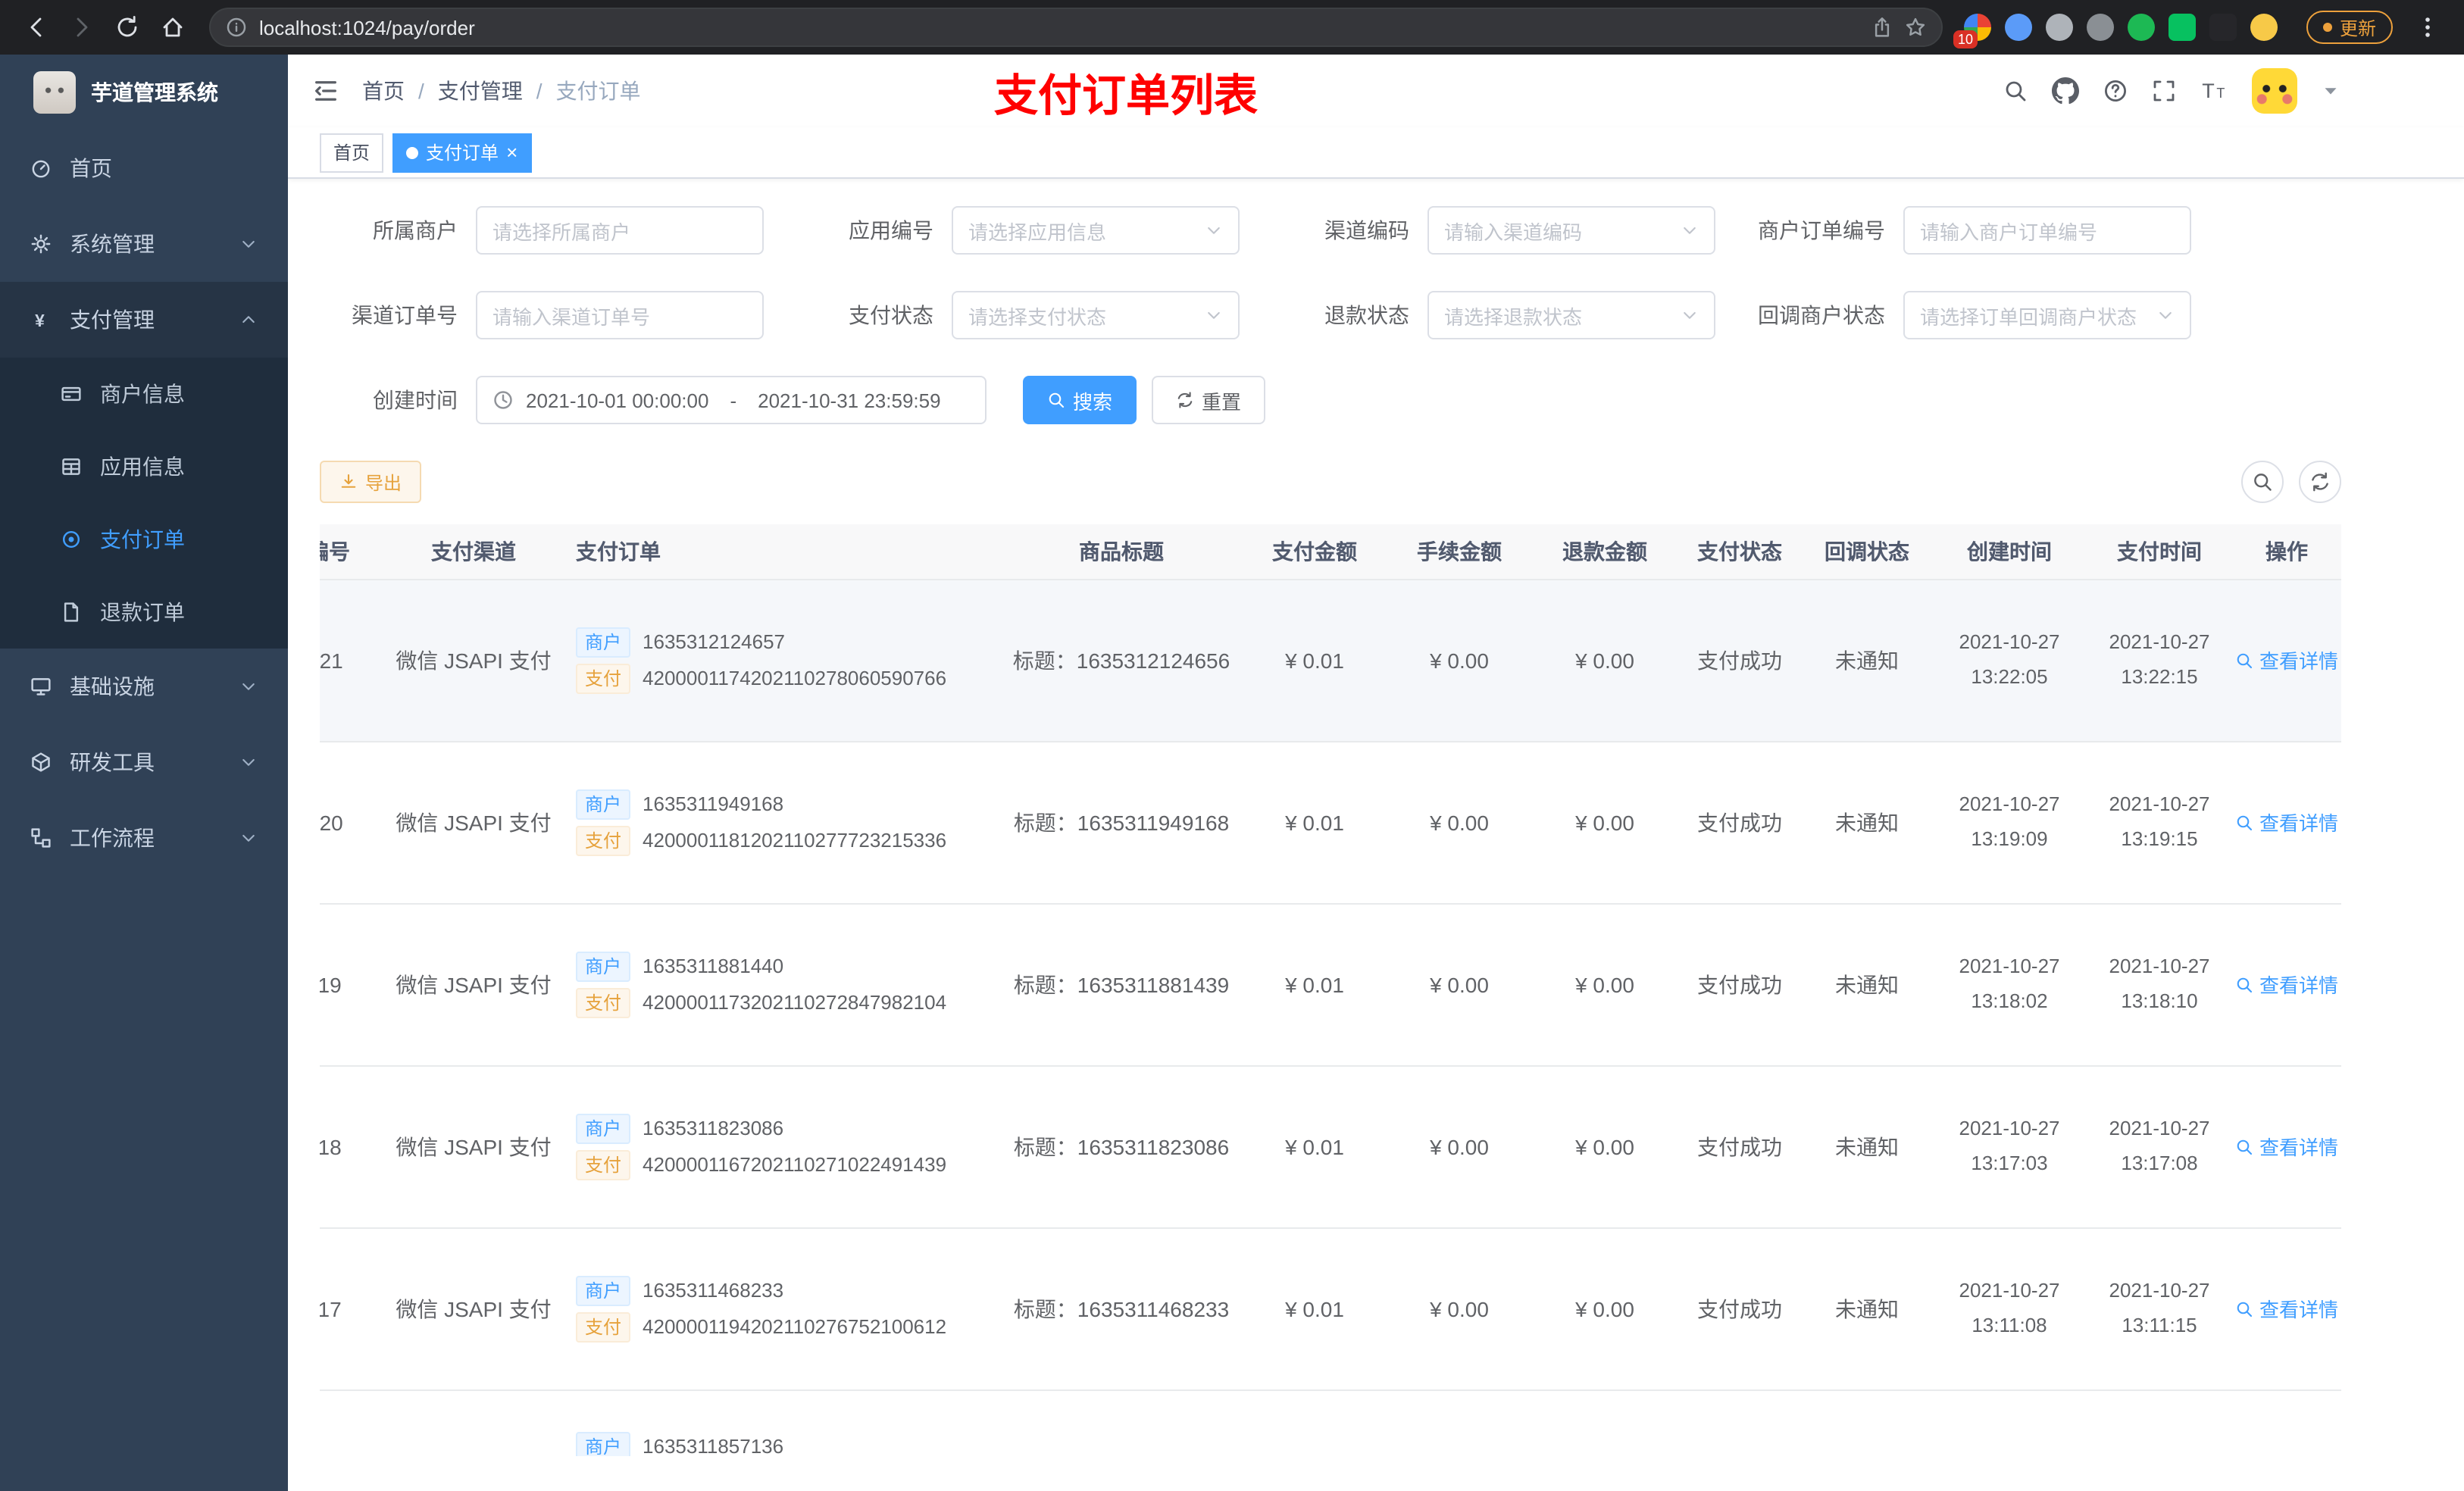 This screenshot has width=2464, height=1491. Describe the element at coordinates (1121, 984) in the screenshot. I see `cell-title: 标题：1635311881439` at that location.